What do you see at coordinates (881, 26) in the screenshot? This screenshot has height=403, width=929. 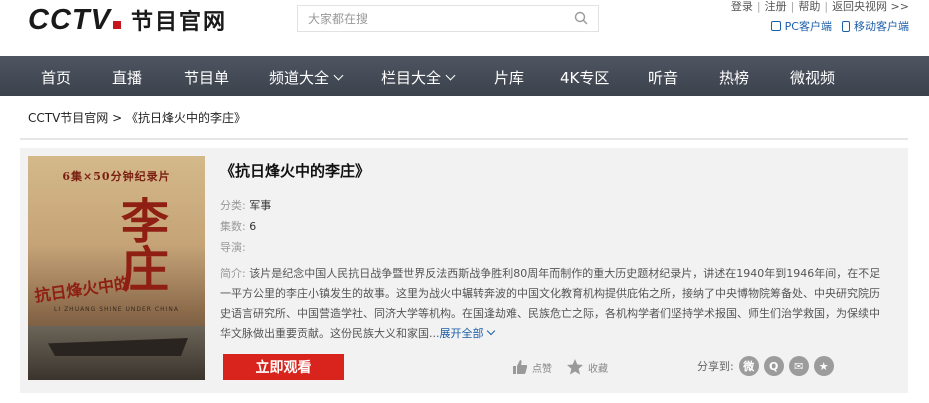 I see `mobile-client-label: 移动客户端` at bounding box center [881, 26].